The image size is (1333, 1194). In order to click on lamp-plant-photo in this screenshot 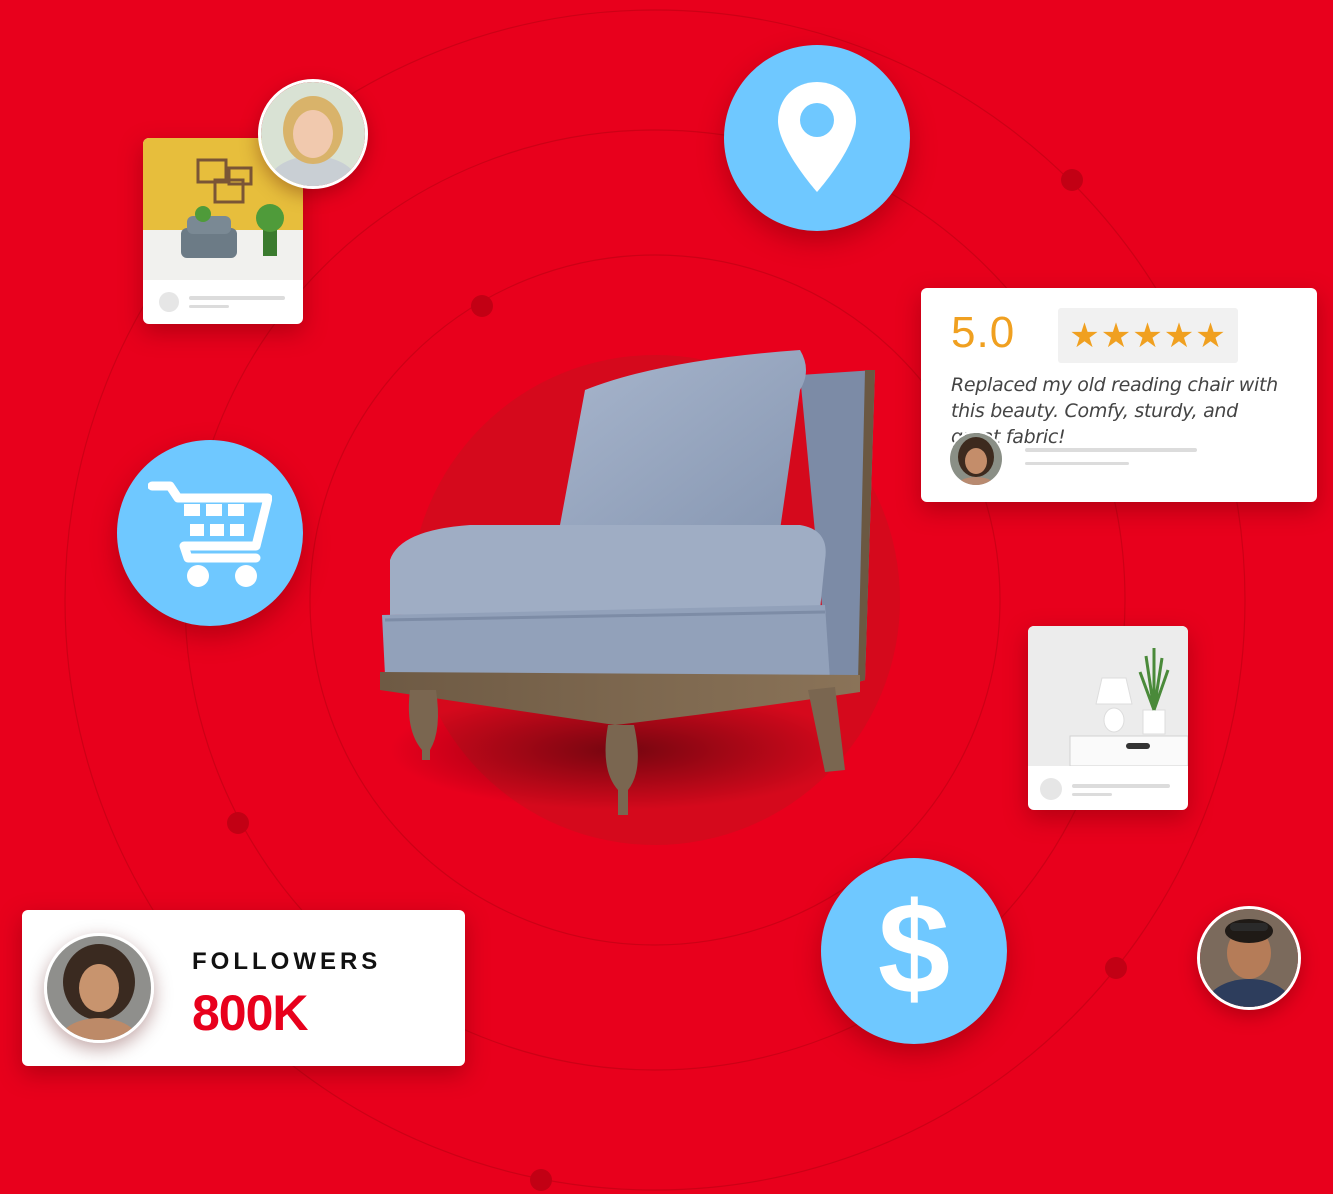, I will do `click(1108, 696)`.